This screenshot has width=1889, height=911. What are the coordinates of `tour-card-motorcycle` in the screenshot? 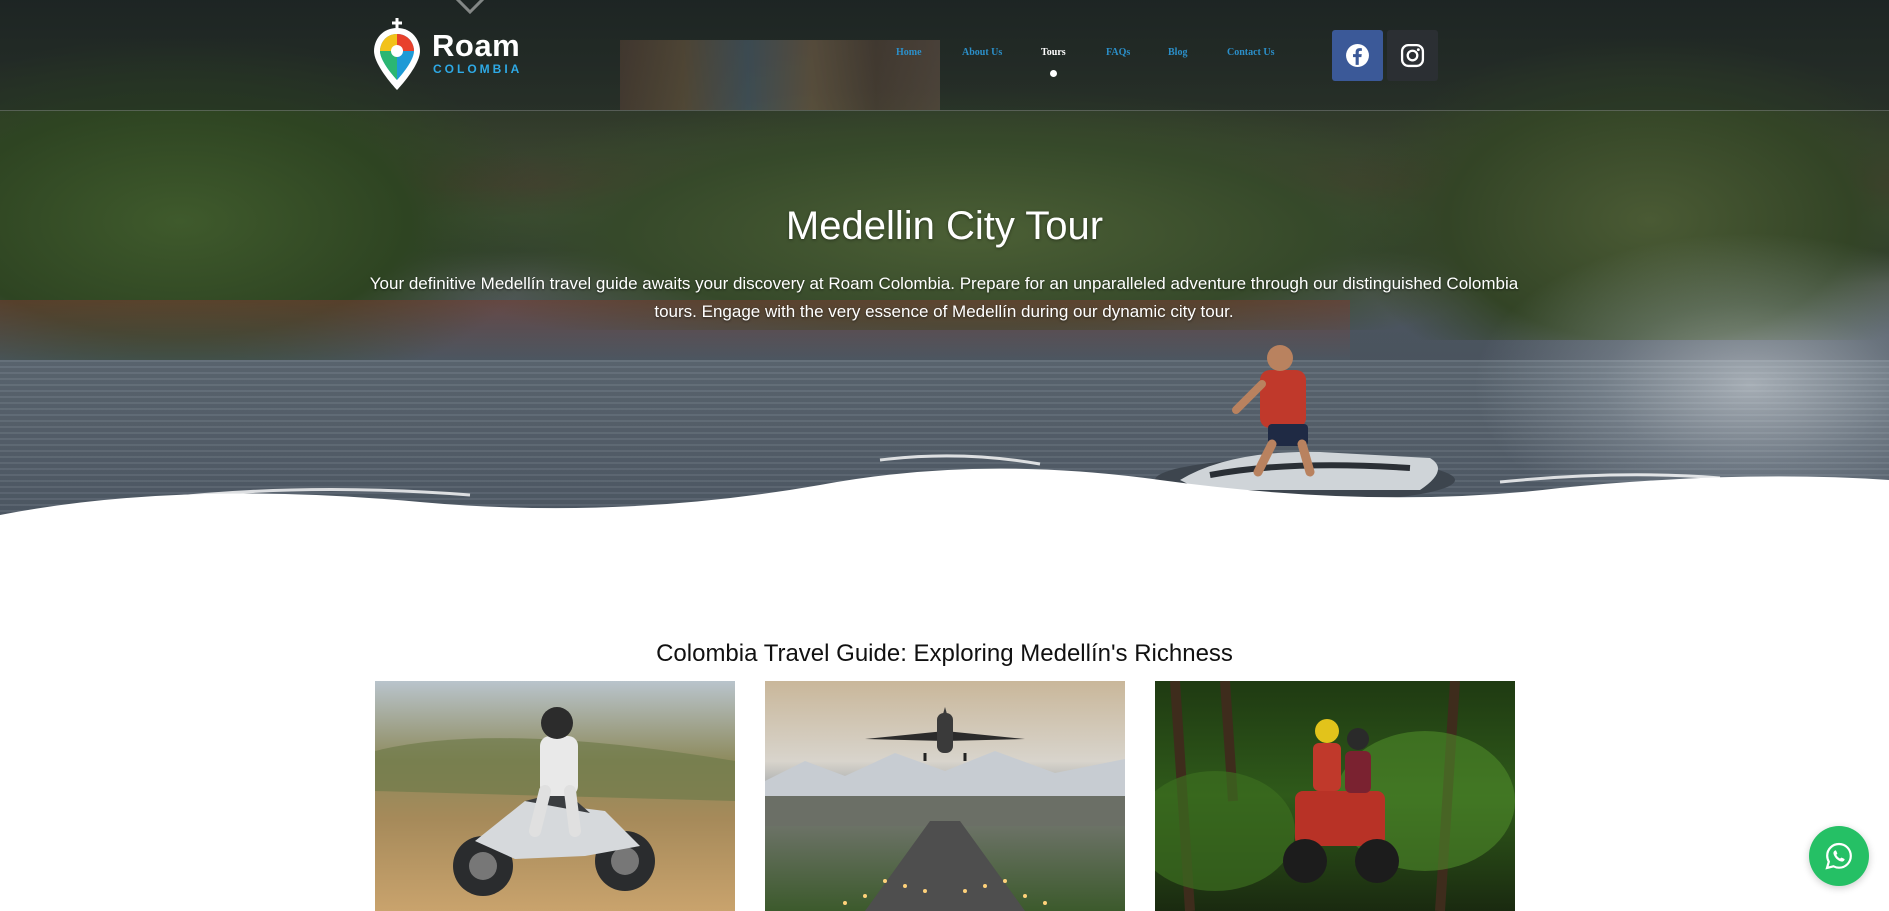 It's located at (555, 796).